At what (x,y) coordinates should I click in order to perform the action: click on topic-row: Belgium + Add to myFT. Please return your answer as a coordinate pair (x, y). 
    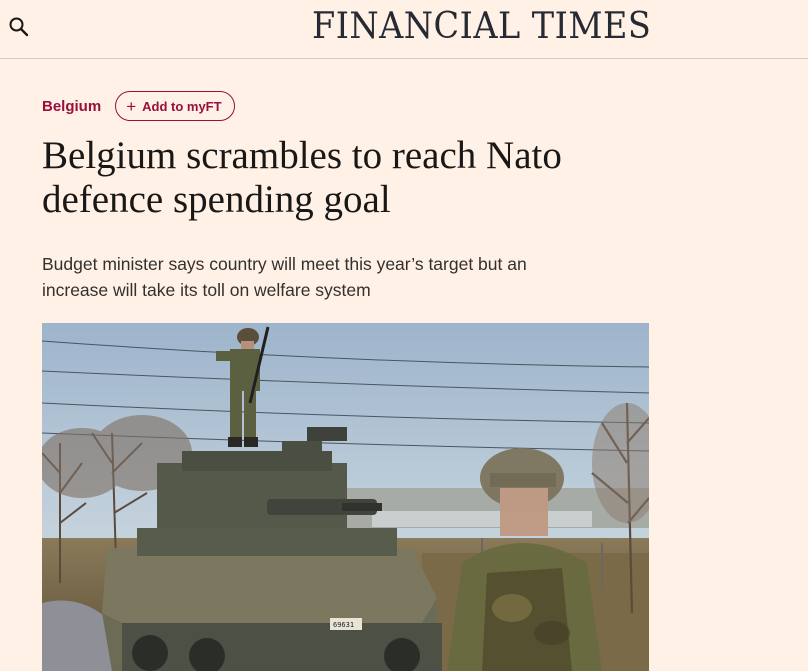
    Looking at the image, I should click on (138, 106).